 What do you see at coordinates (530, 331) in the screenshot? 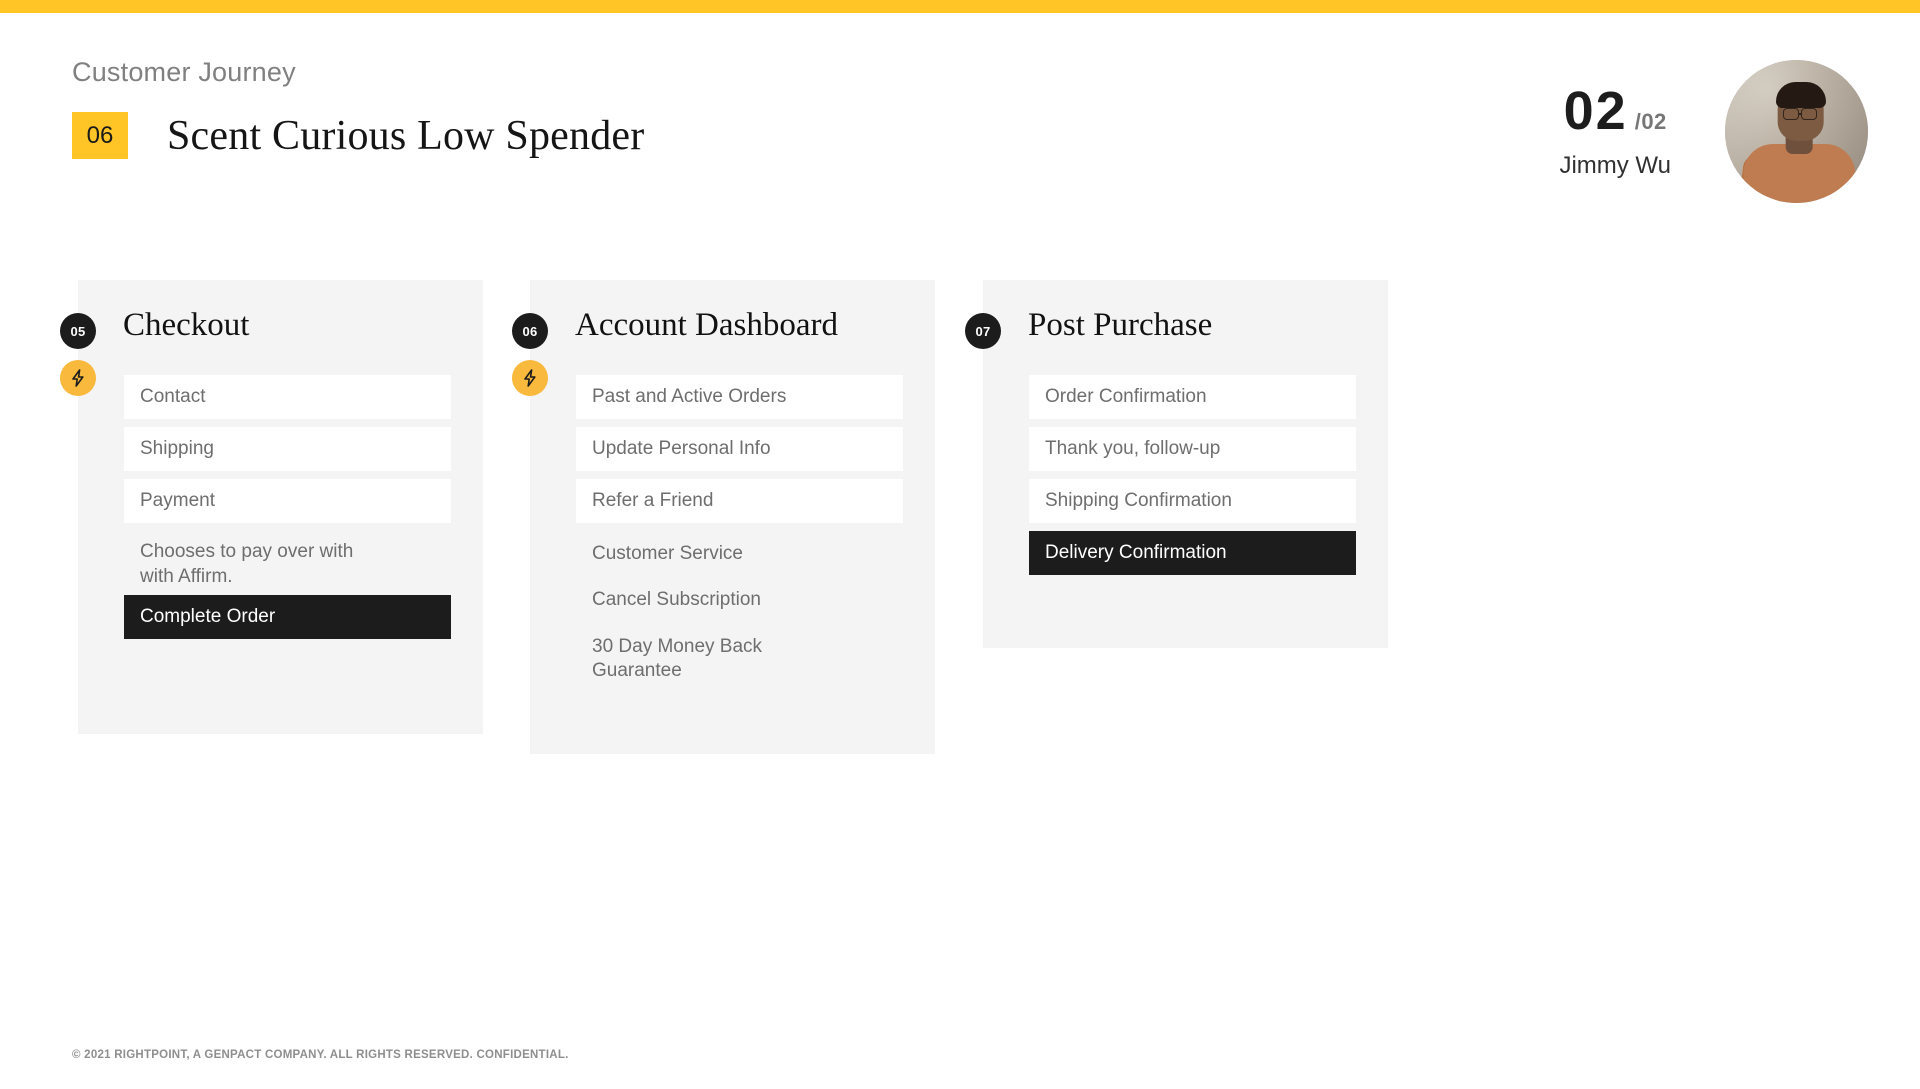
I see `step-badge: 06` at bounding box center [530, 331].